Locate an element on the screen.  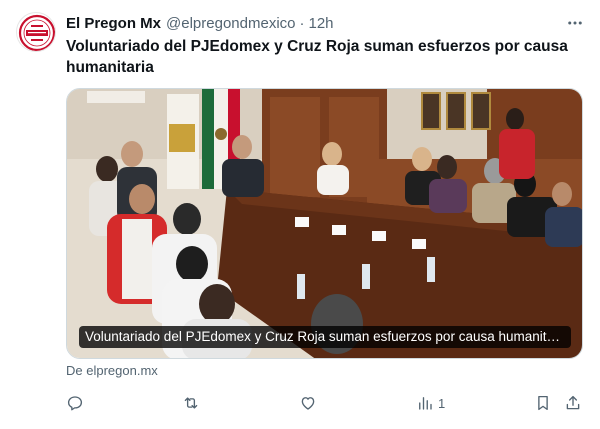
bookmark-button is located at coordinates (543, 403).